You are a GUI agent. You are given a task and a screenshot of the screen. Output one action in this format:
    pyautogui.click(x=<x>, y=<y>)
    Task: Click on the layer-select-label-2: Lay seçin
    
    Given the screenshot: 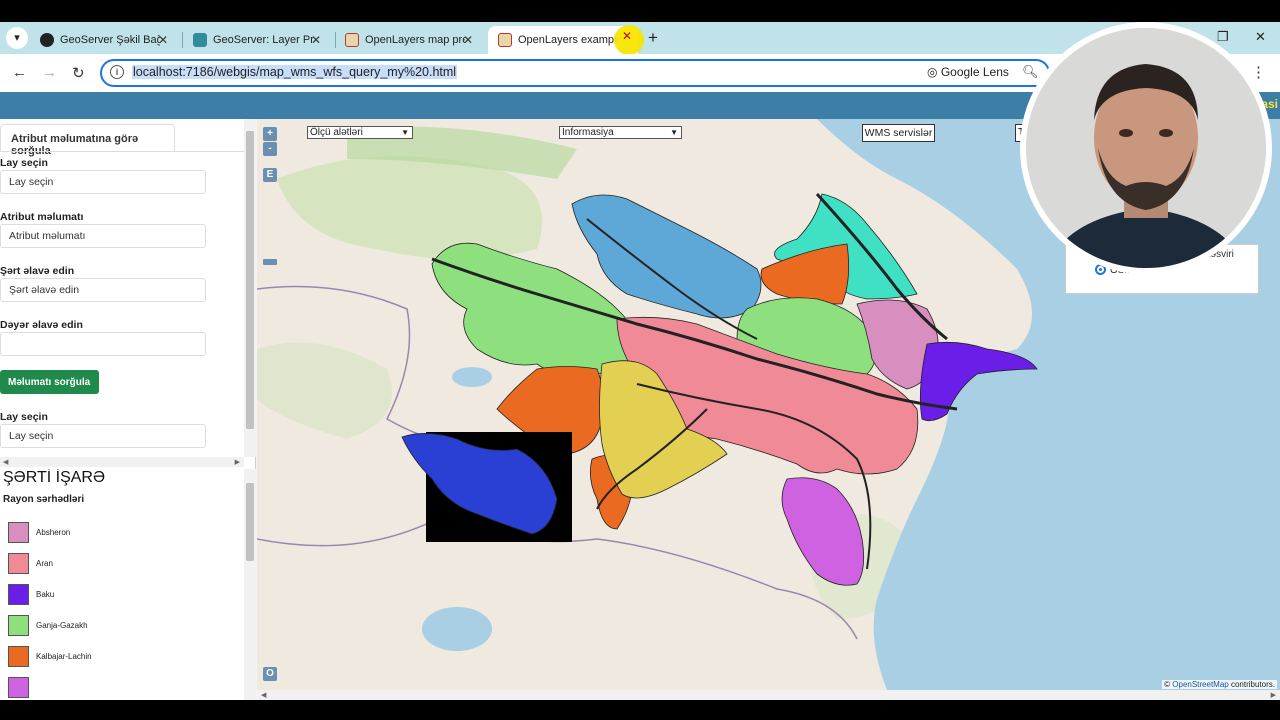 What is the action you would take?
    pyautogui.click(x=24, y=417)
    